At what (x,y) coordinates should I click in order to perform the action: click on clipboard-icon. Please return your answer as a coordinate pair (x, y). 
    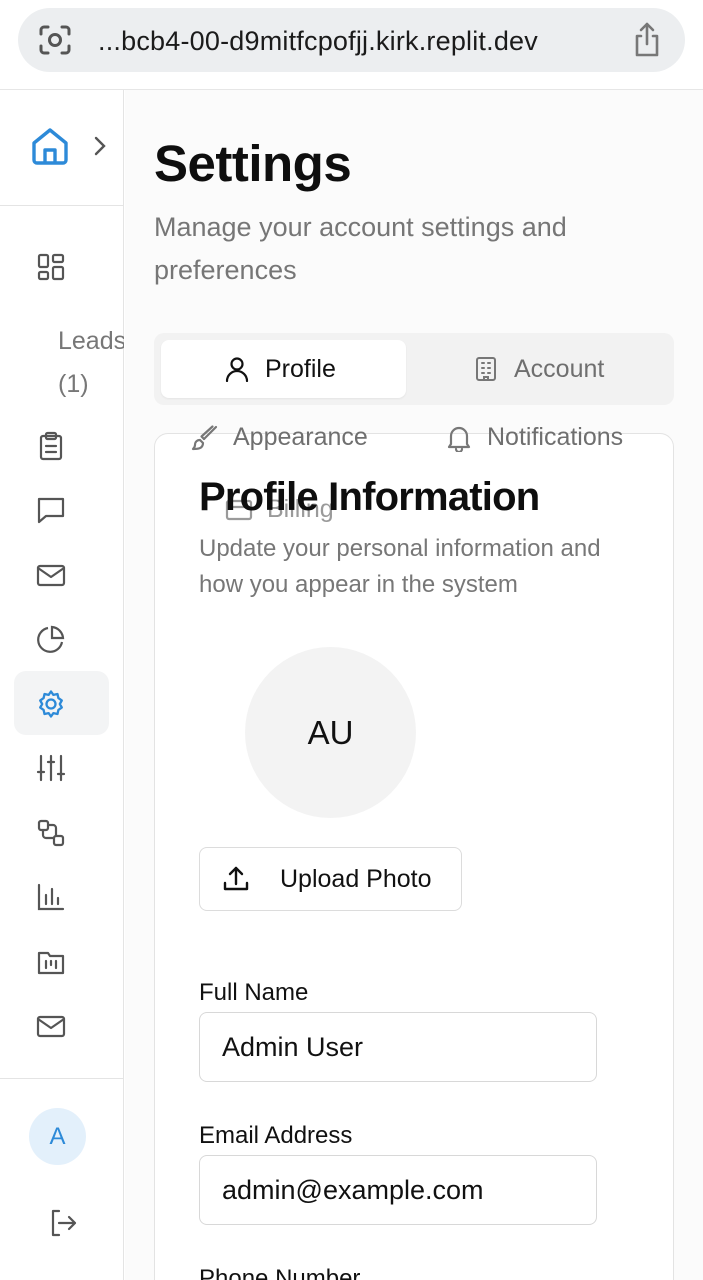
    Looking at the image, I should click on (51, 446).